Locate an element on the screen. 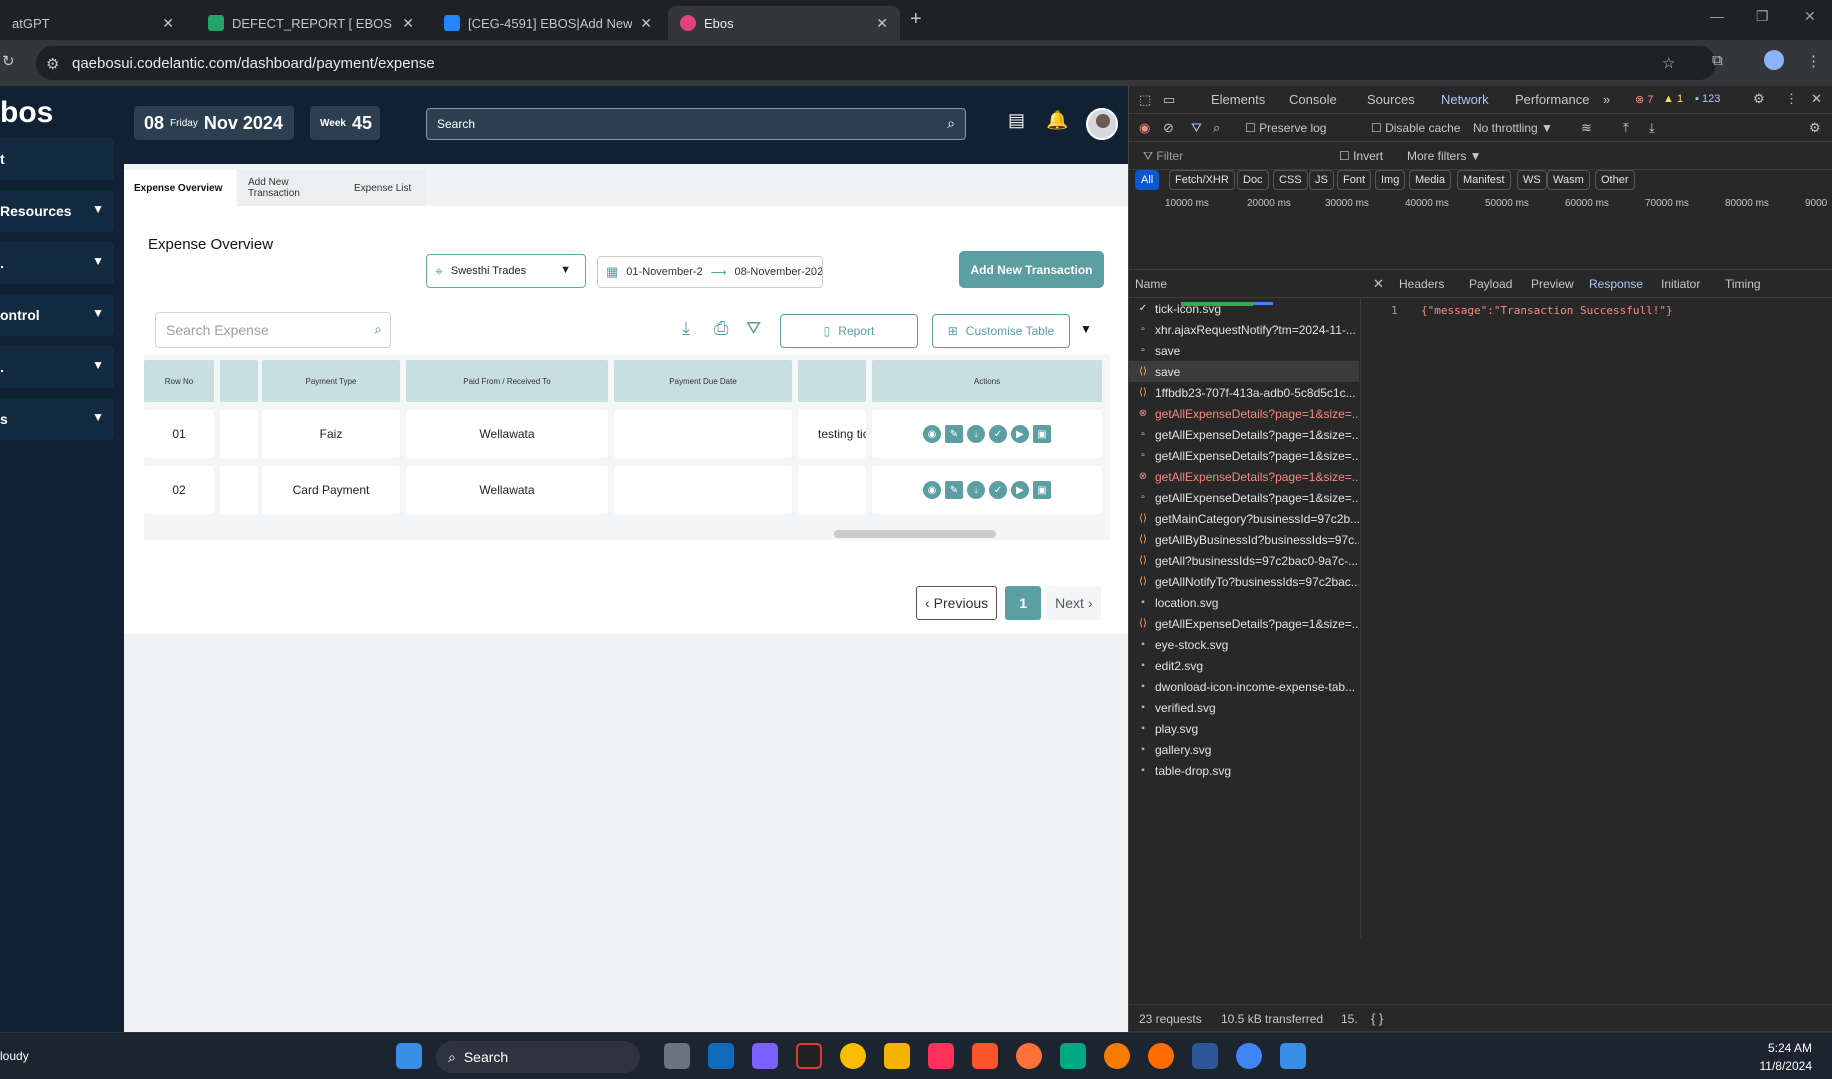  next-button: Next › is located at coordinates (1074, 603).